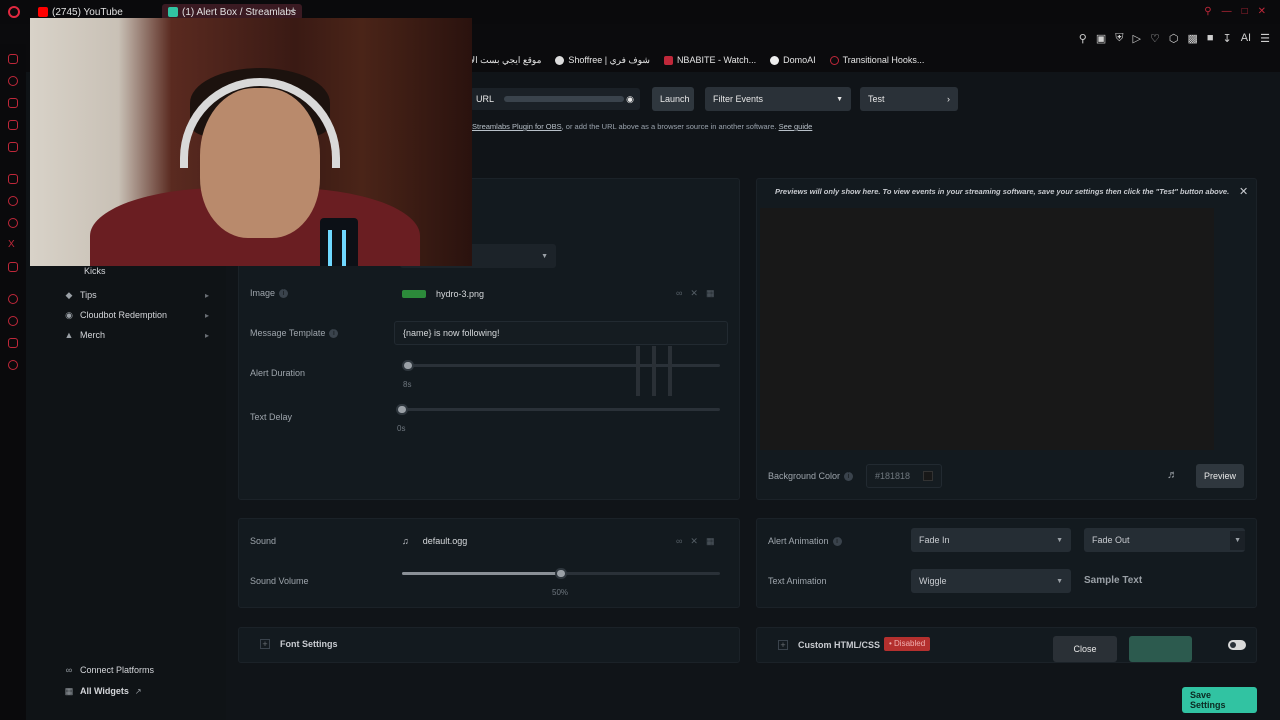 The image size is (1280, 720). I want to click on text-animation-select: Wiggle ▼, so click(991, 581).